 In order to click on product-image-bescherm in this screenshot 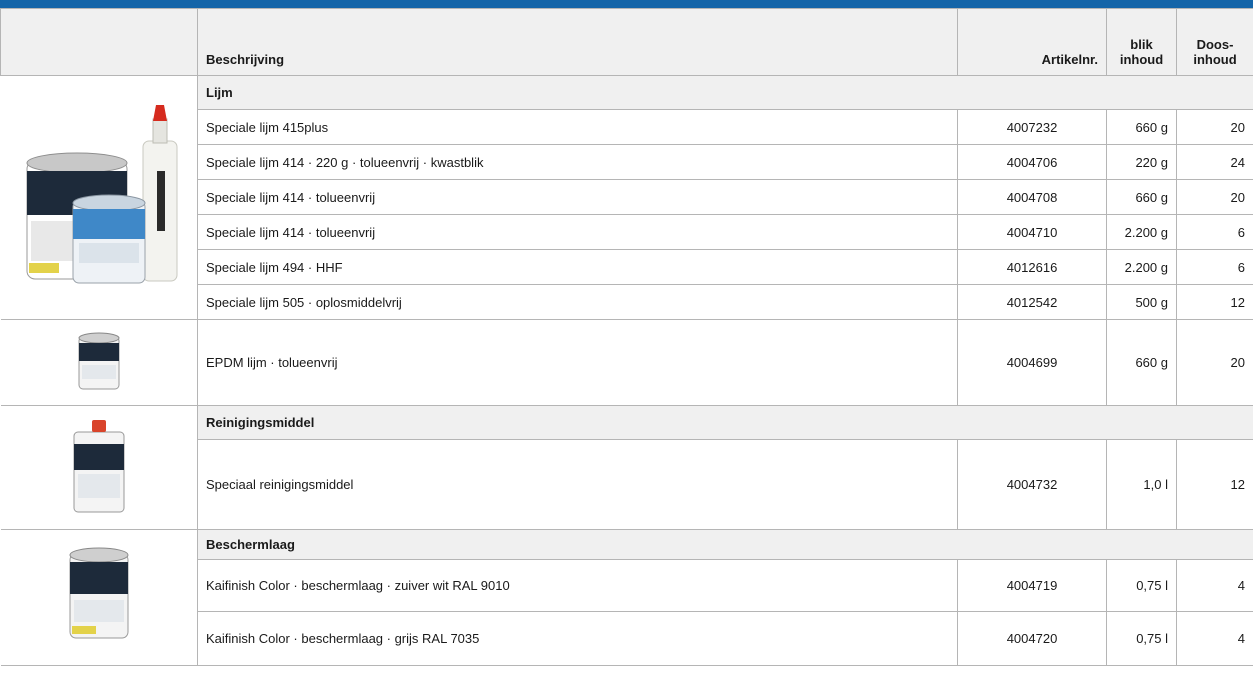, I will do `click(99, 597)`.